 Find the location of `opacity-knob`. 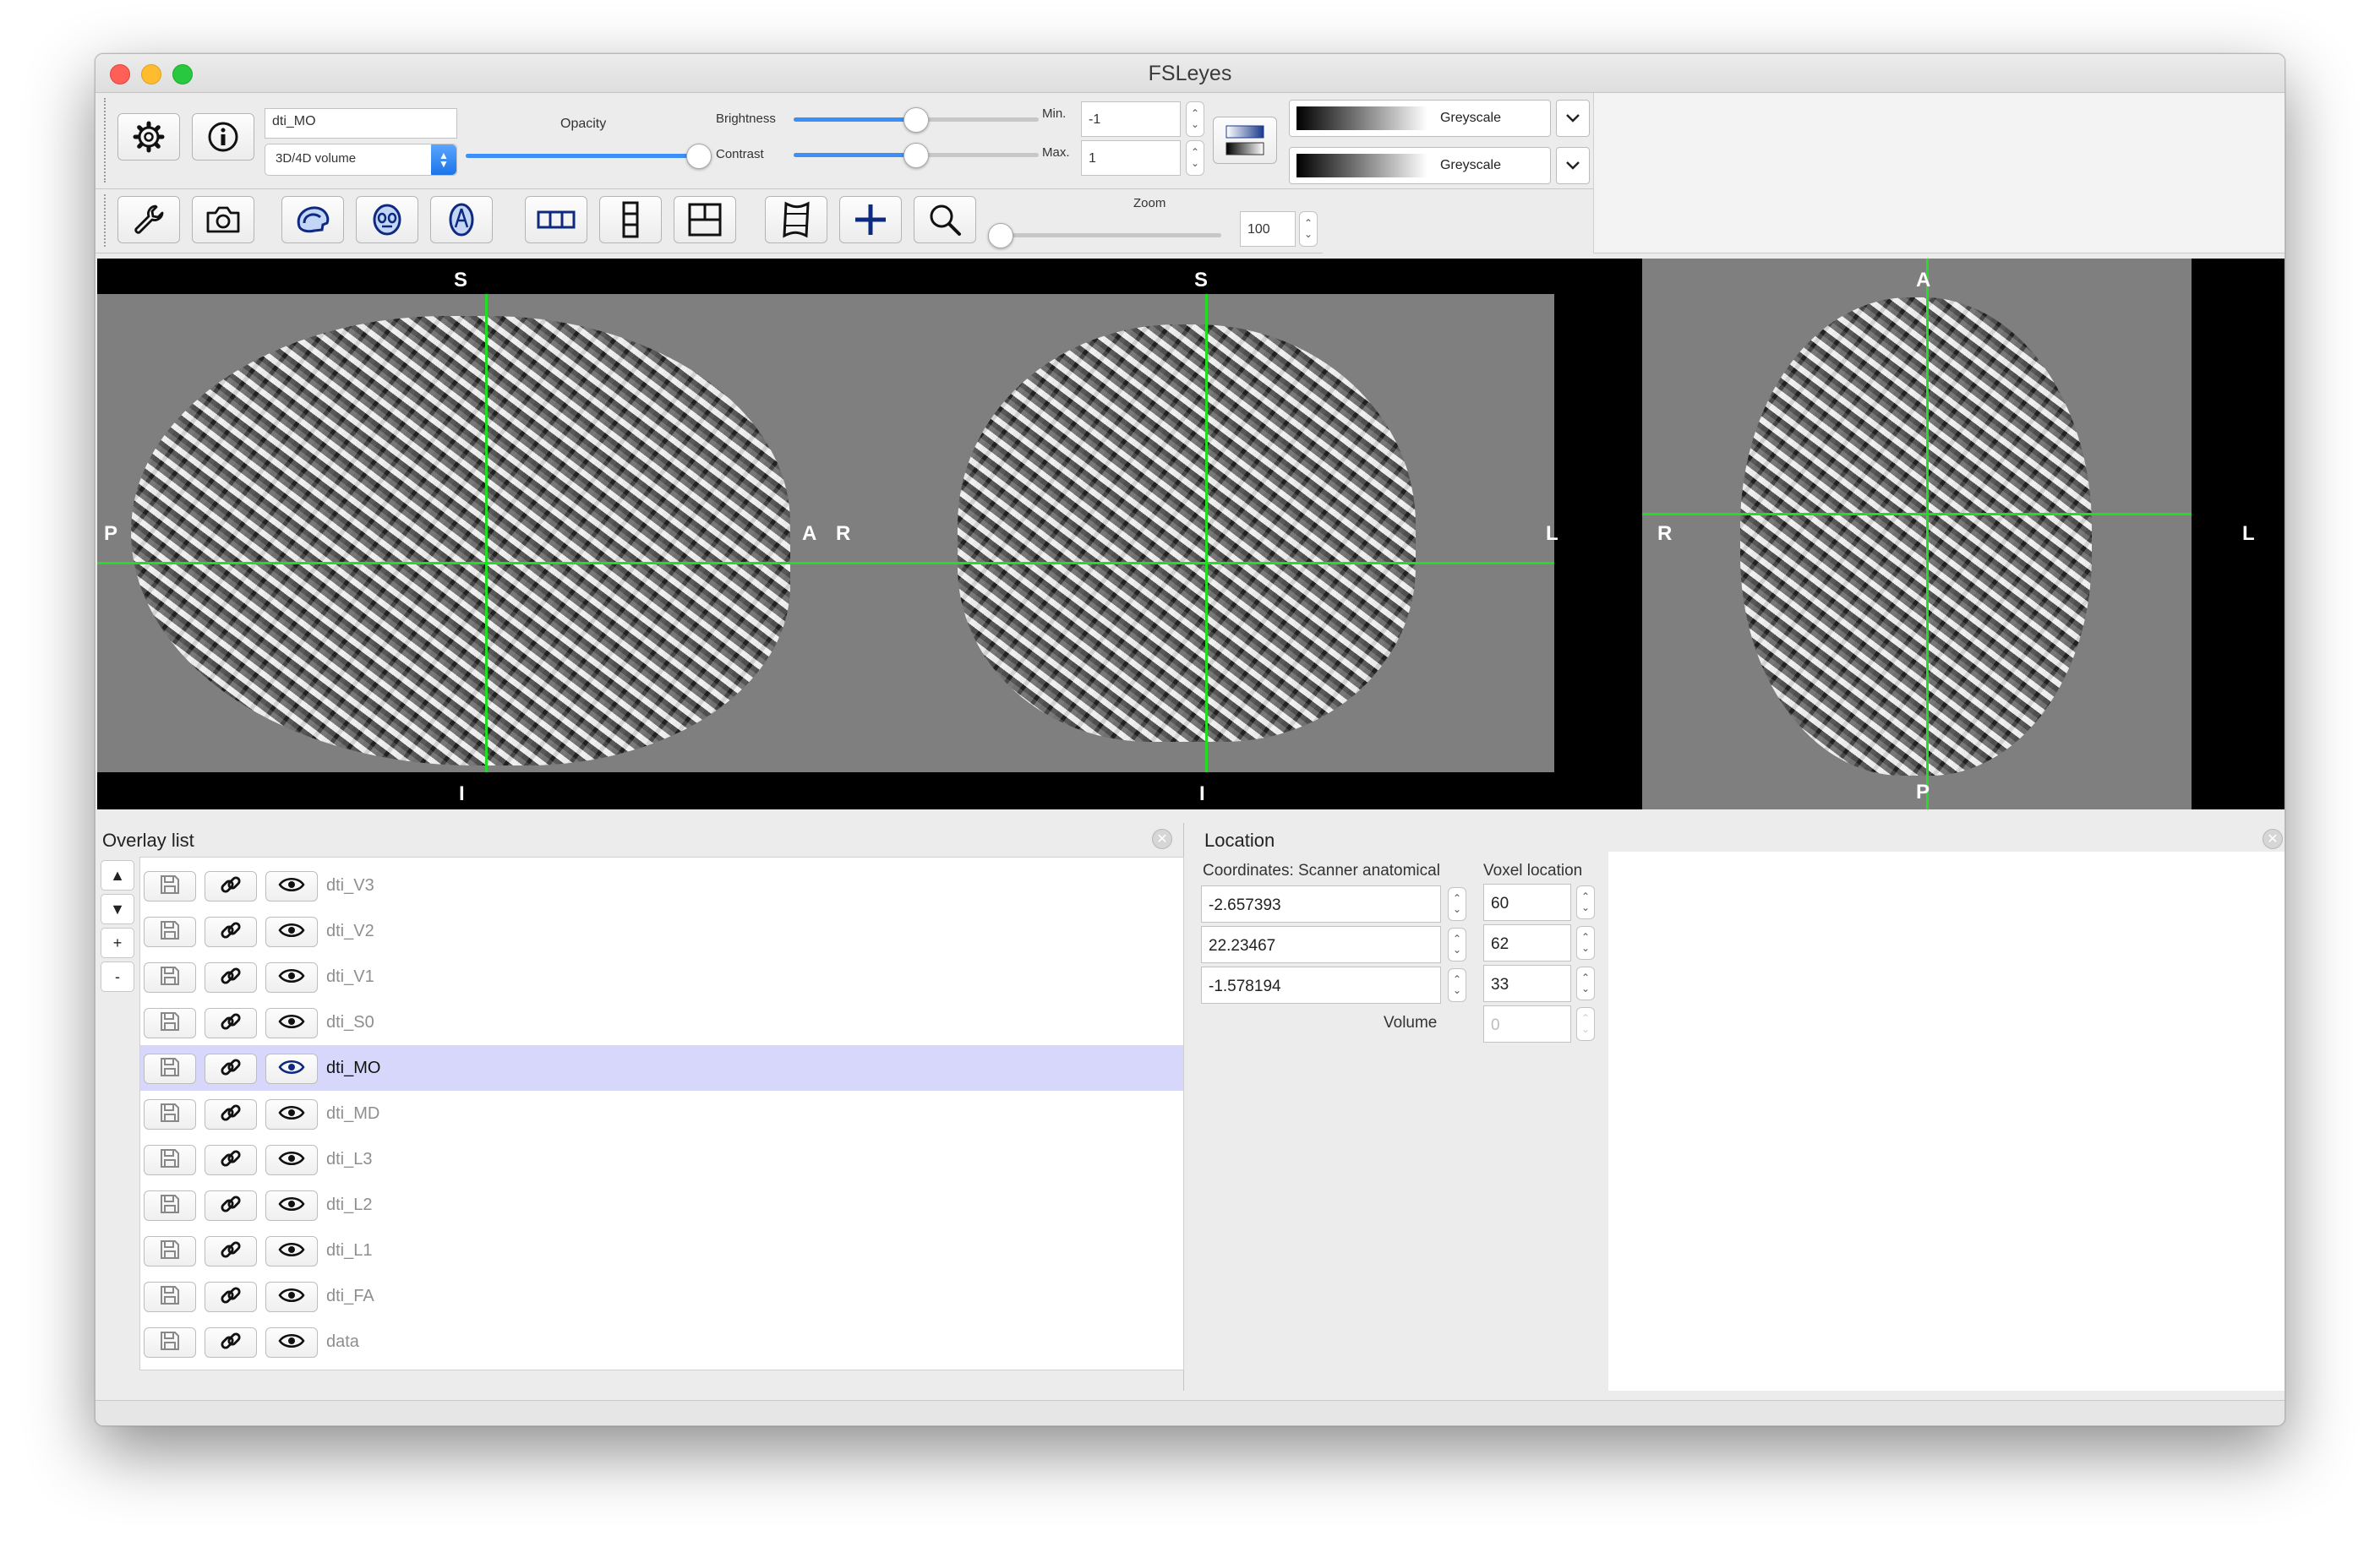

opacity-knob is located at coordinates (699, 156).